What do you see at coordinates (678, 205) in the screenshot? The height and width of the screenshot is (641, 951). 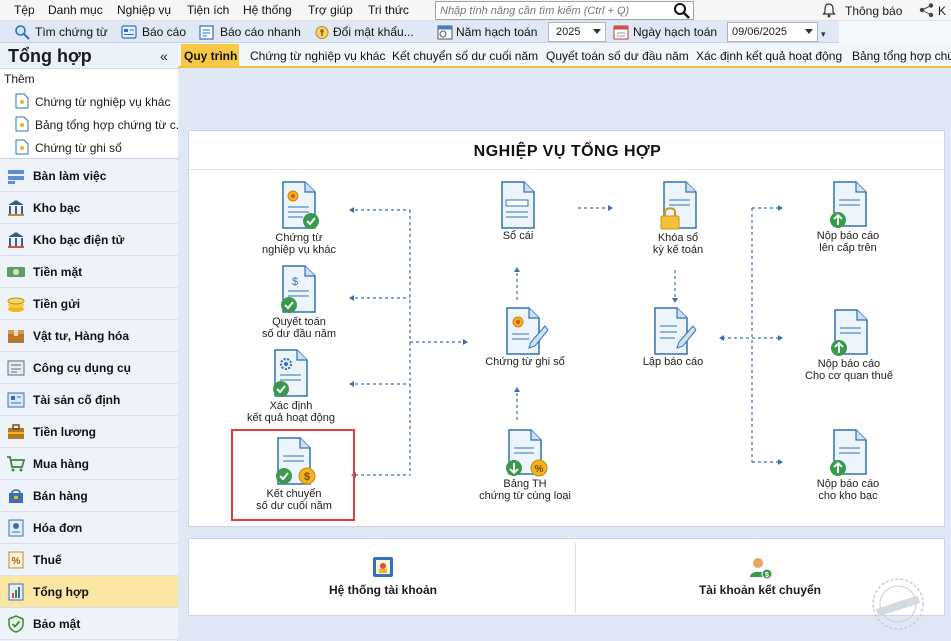 I see `lock-document-icon` at bounding box center [678, 205].